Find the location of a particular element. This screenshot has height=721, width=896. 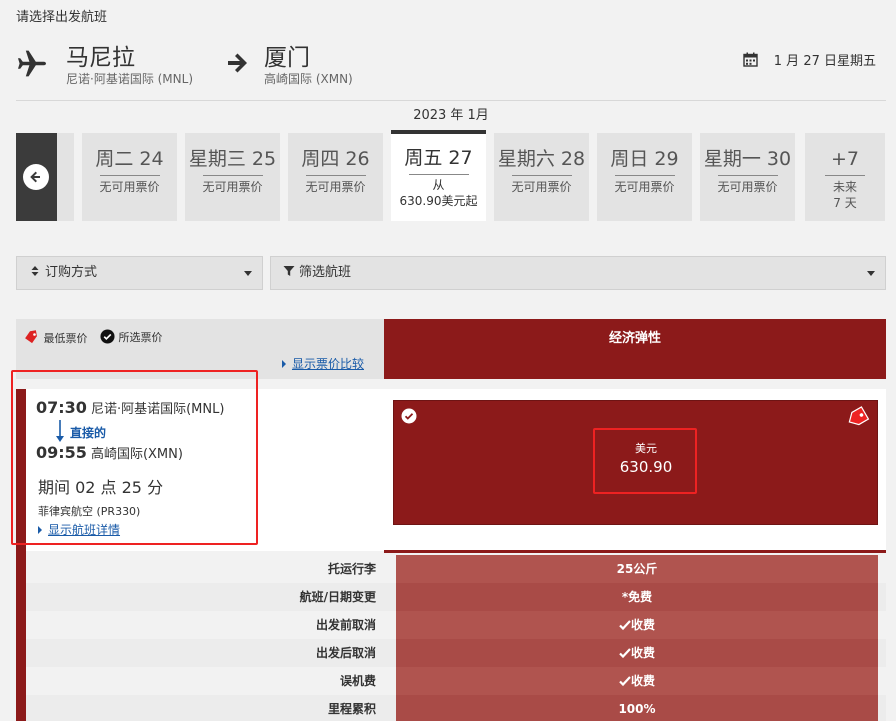

filter-dropdown: 筛选航班 is located at coordinates (578, 273).